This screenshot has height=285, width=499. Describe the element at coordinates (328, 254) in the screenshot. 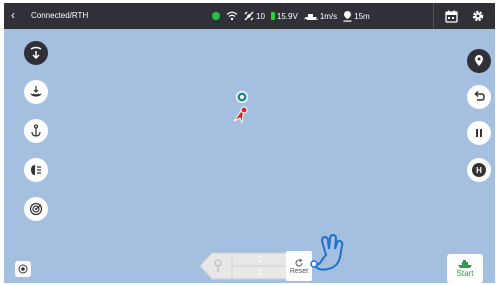

I see `pointing-hand-icon` at that location.